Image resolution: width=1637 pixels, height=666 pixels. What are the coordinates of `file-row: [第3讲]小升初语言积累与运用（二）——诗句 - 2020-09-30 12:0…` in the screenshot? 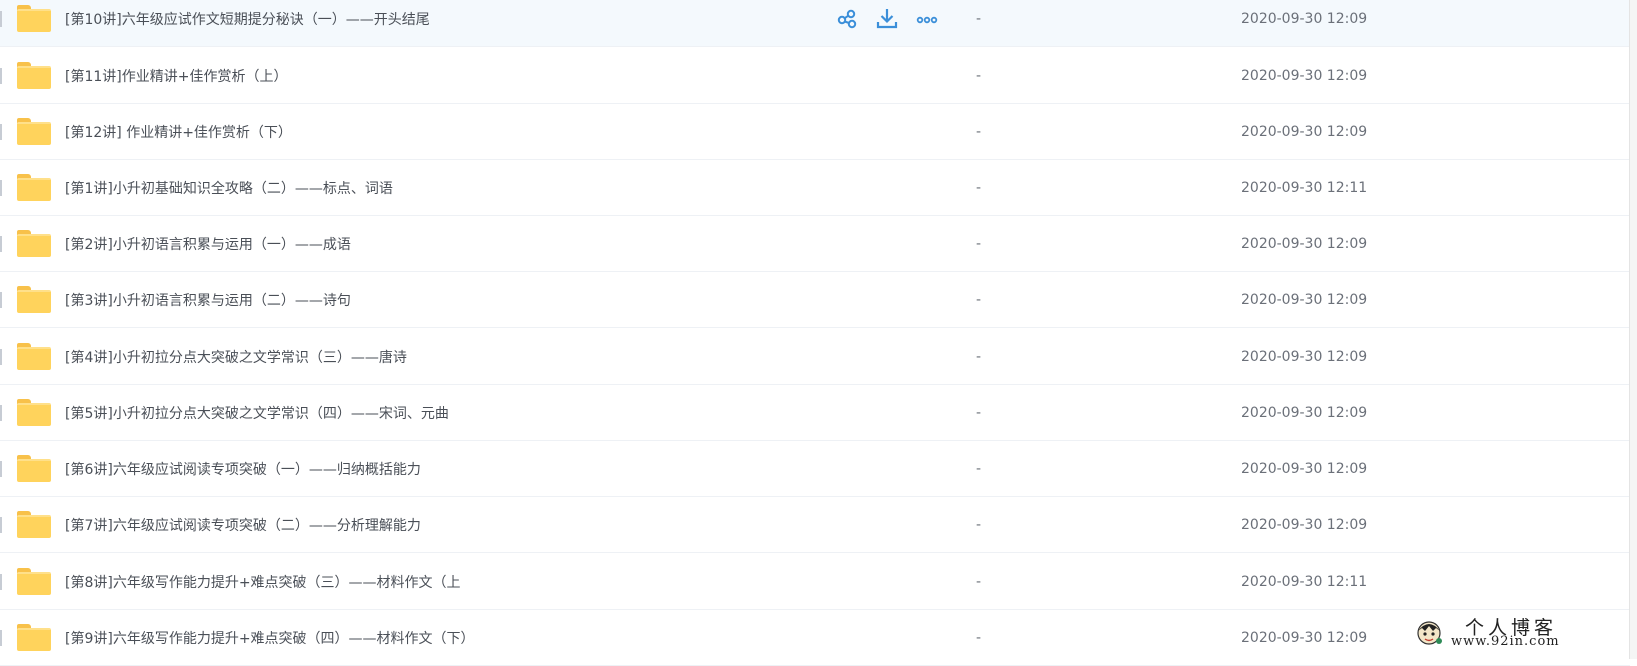 It's located at (815, 300).